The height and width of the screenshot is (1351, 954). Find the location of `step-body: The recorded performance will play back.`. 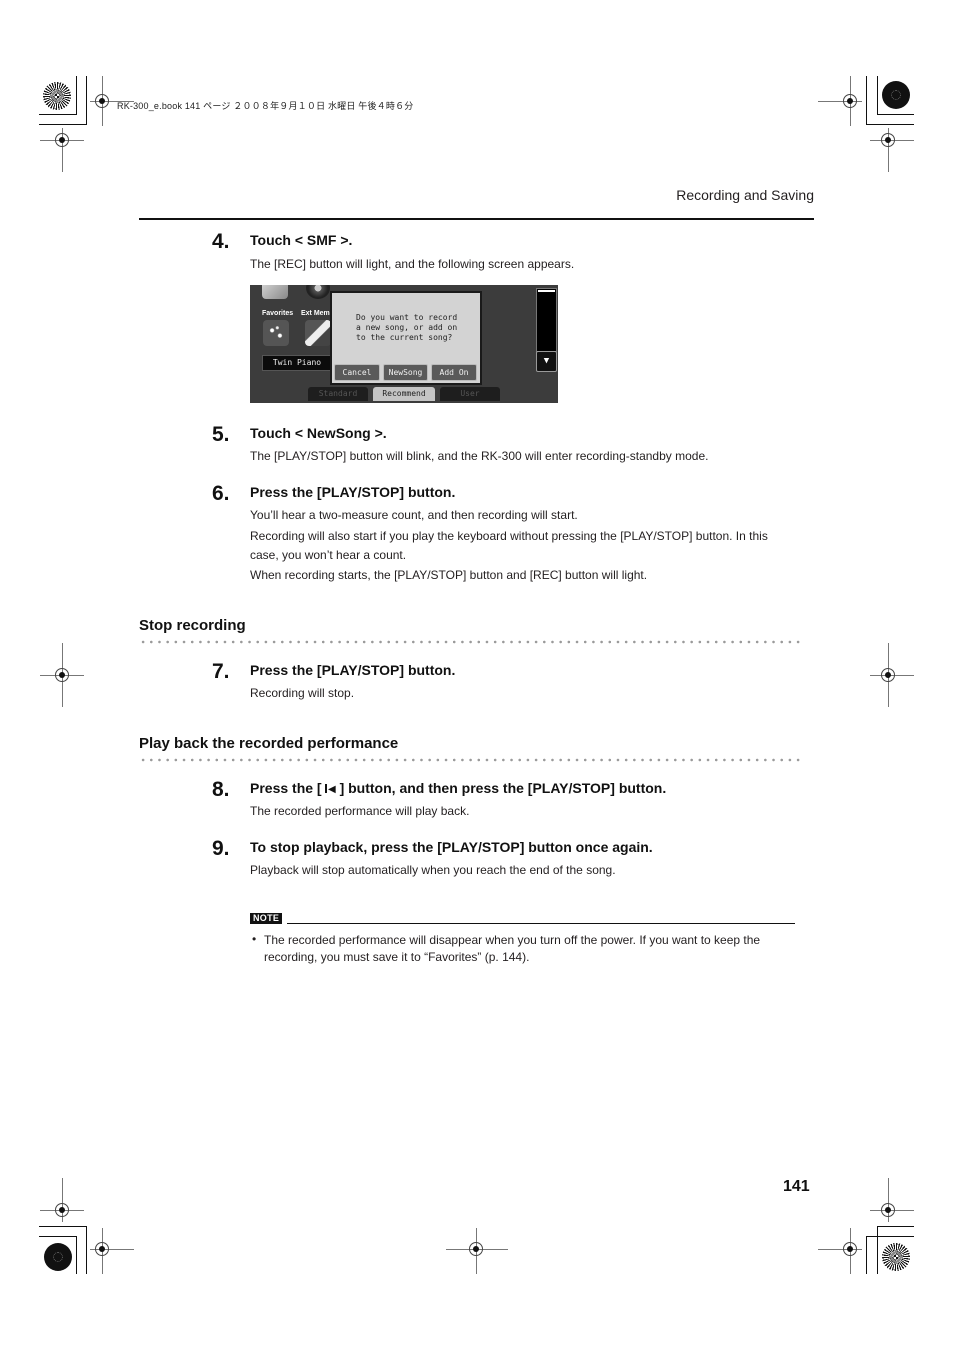

step-body: The recorded performance will play back. is located at coordinates (360, 811).